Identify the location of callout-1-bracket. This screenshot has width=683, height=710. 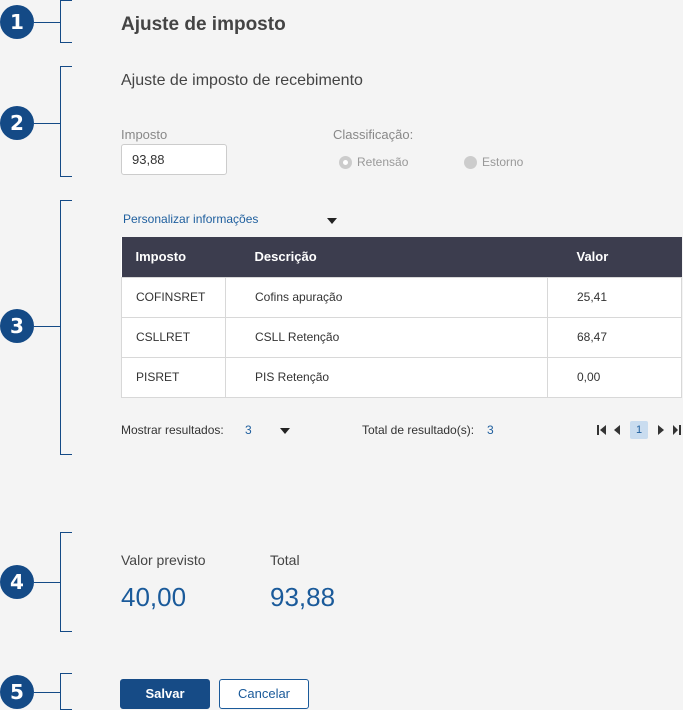
(66, 21).